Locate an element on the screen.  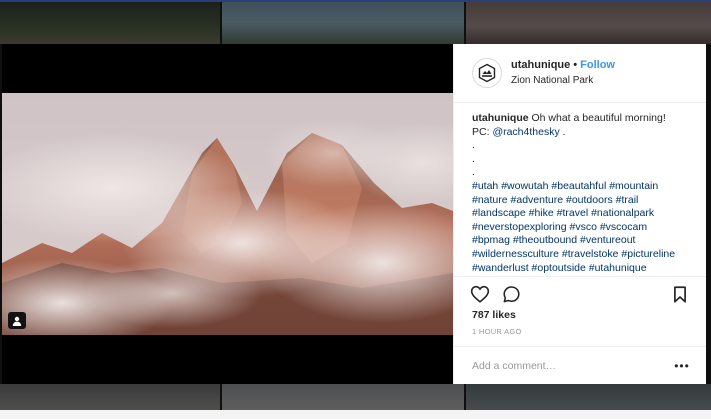
comment-bubble-icon is located at coordinates (511, 294).